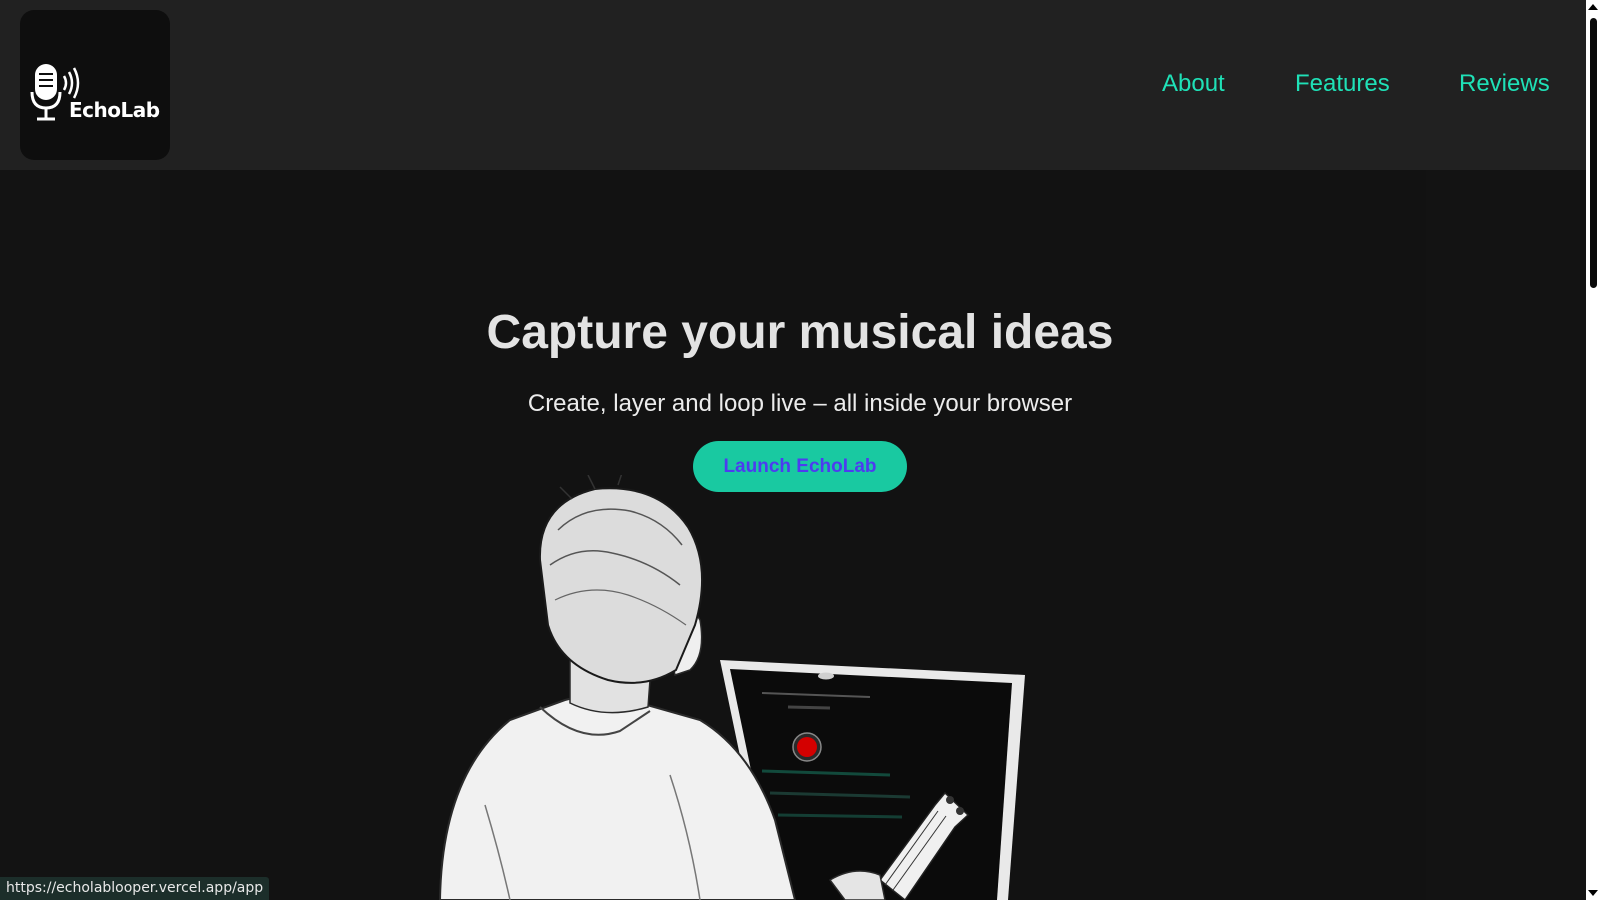  What do you see at coordinates (1593, 153) in the screenshot?
I see `scrollbar-thumb` at bounding box center [1593, 153].